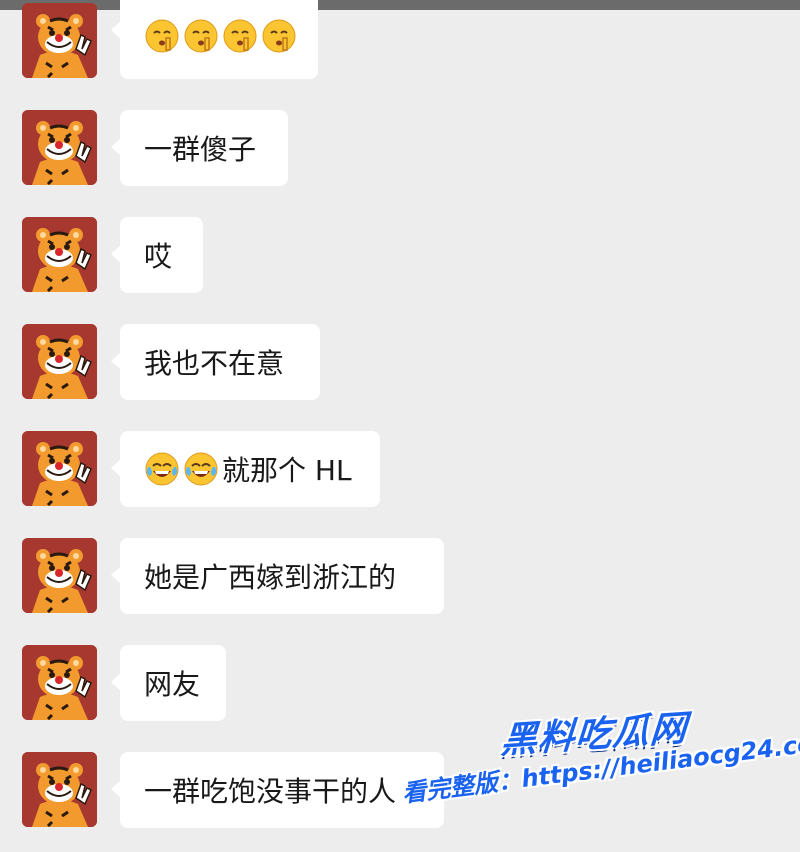 The image size is (800, 852). What do you see at coordinates (400, 374) in the screenshot?
I see `chat-message: 我也不在意` at bounding box center [400, 374].